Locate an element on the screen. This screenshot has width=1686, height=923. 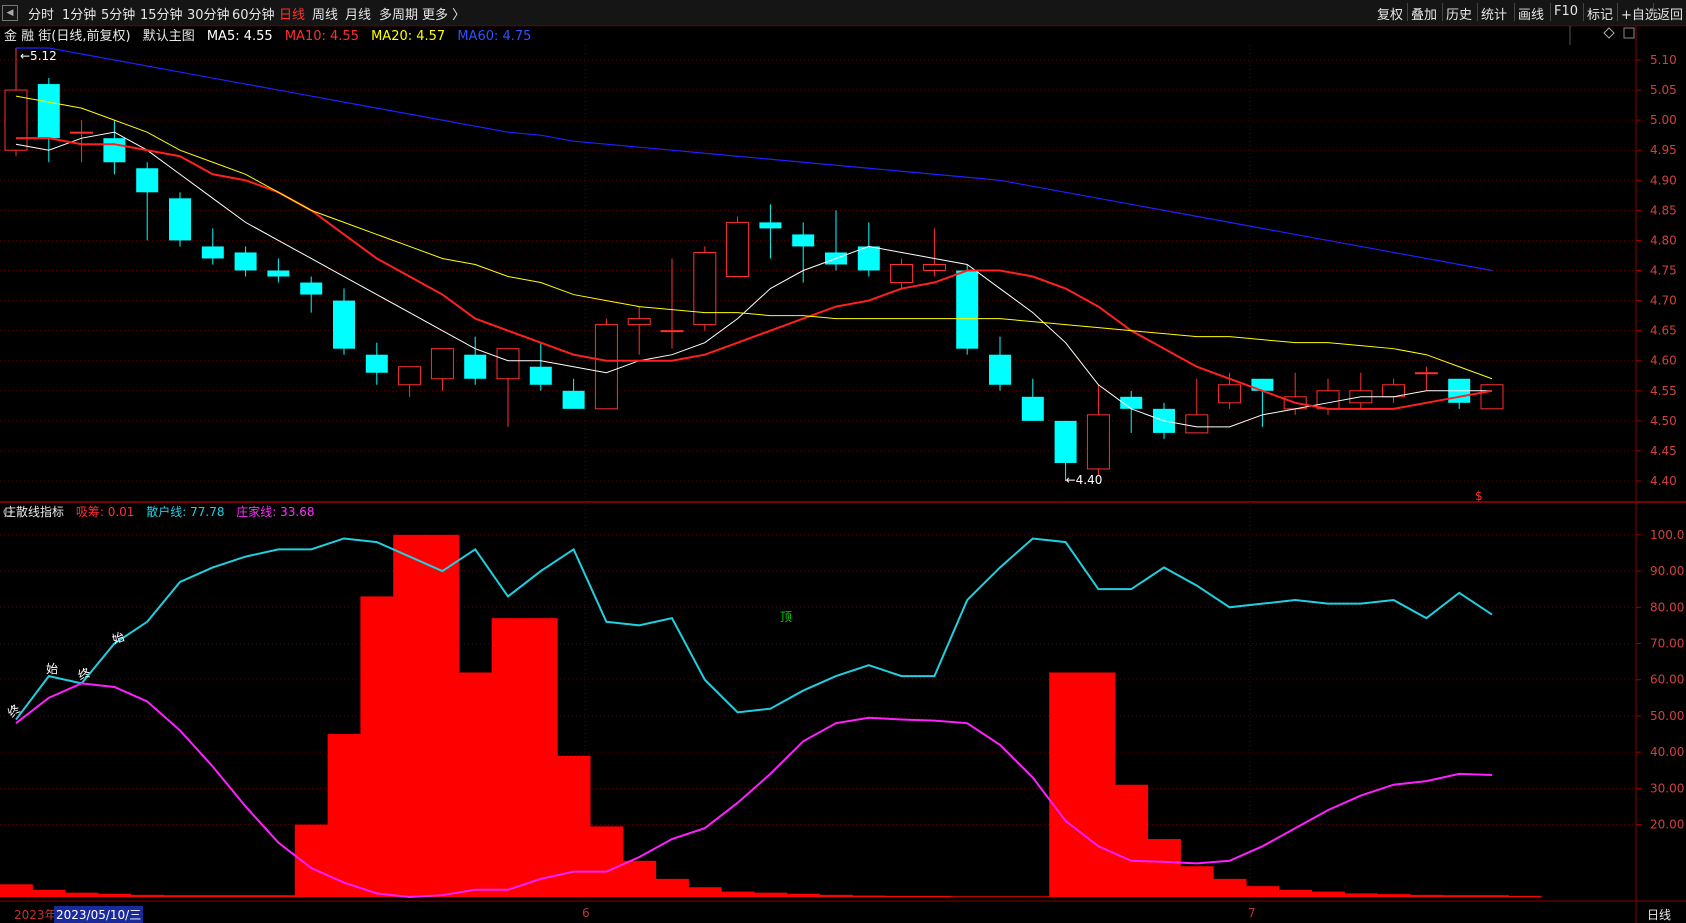
sub-indicator-name: 庄散线指标 is located at coordinates (34, 512).